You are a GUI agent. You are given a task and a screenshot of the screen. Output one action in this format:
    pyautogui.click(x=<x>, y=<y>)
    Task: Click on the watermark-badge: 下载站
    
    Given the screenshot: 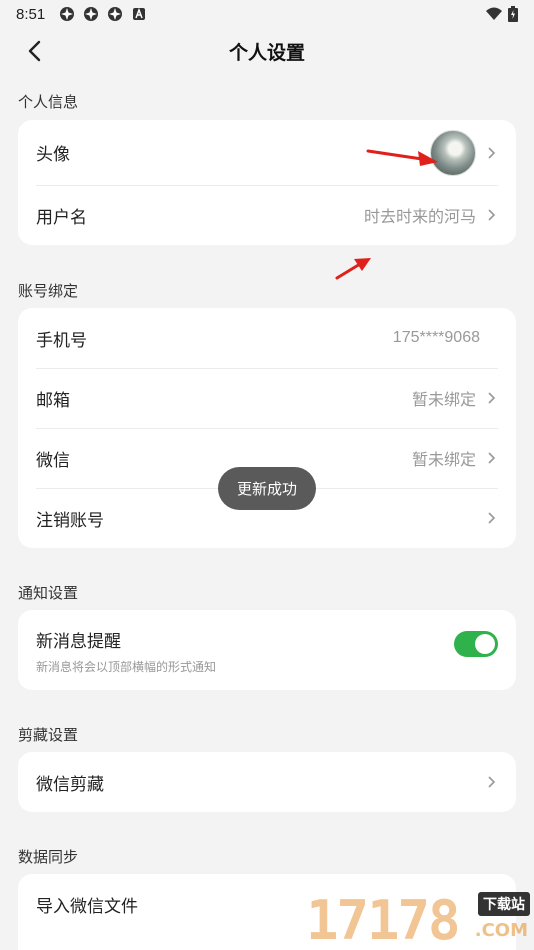 What is the action you would take?
    pyautogui.click(x=504, y=904)
    